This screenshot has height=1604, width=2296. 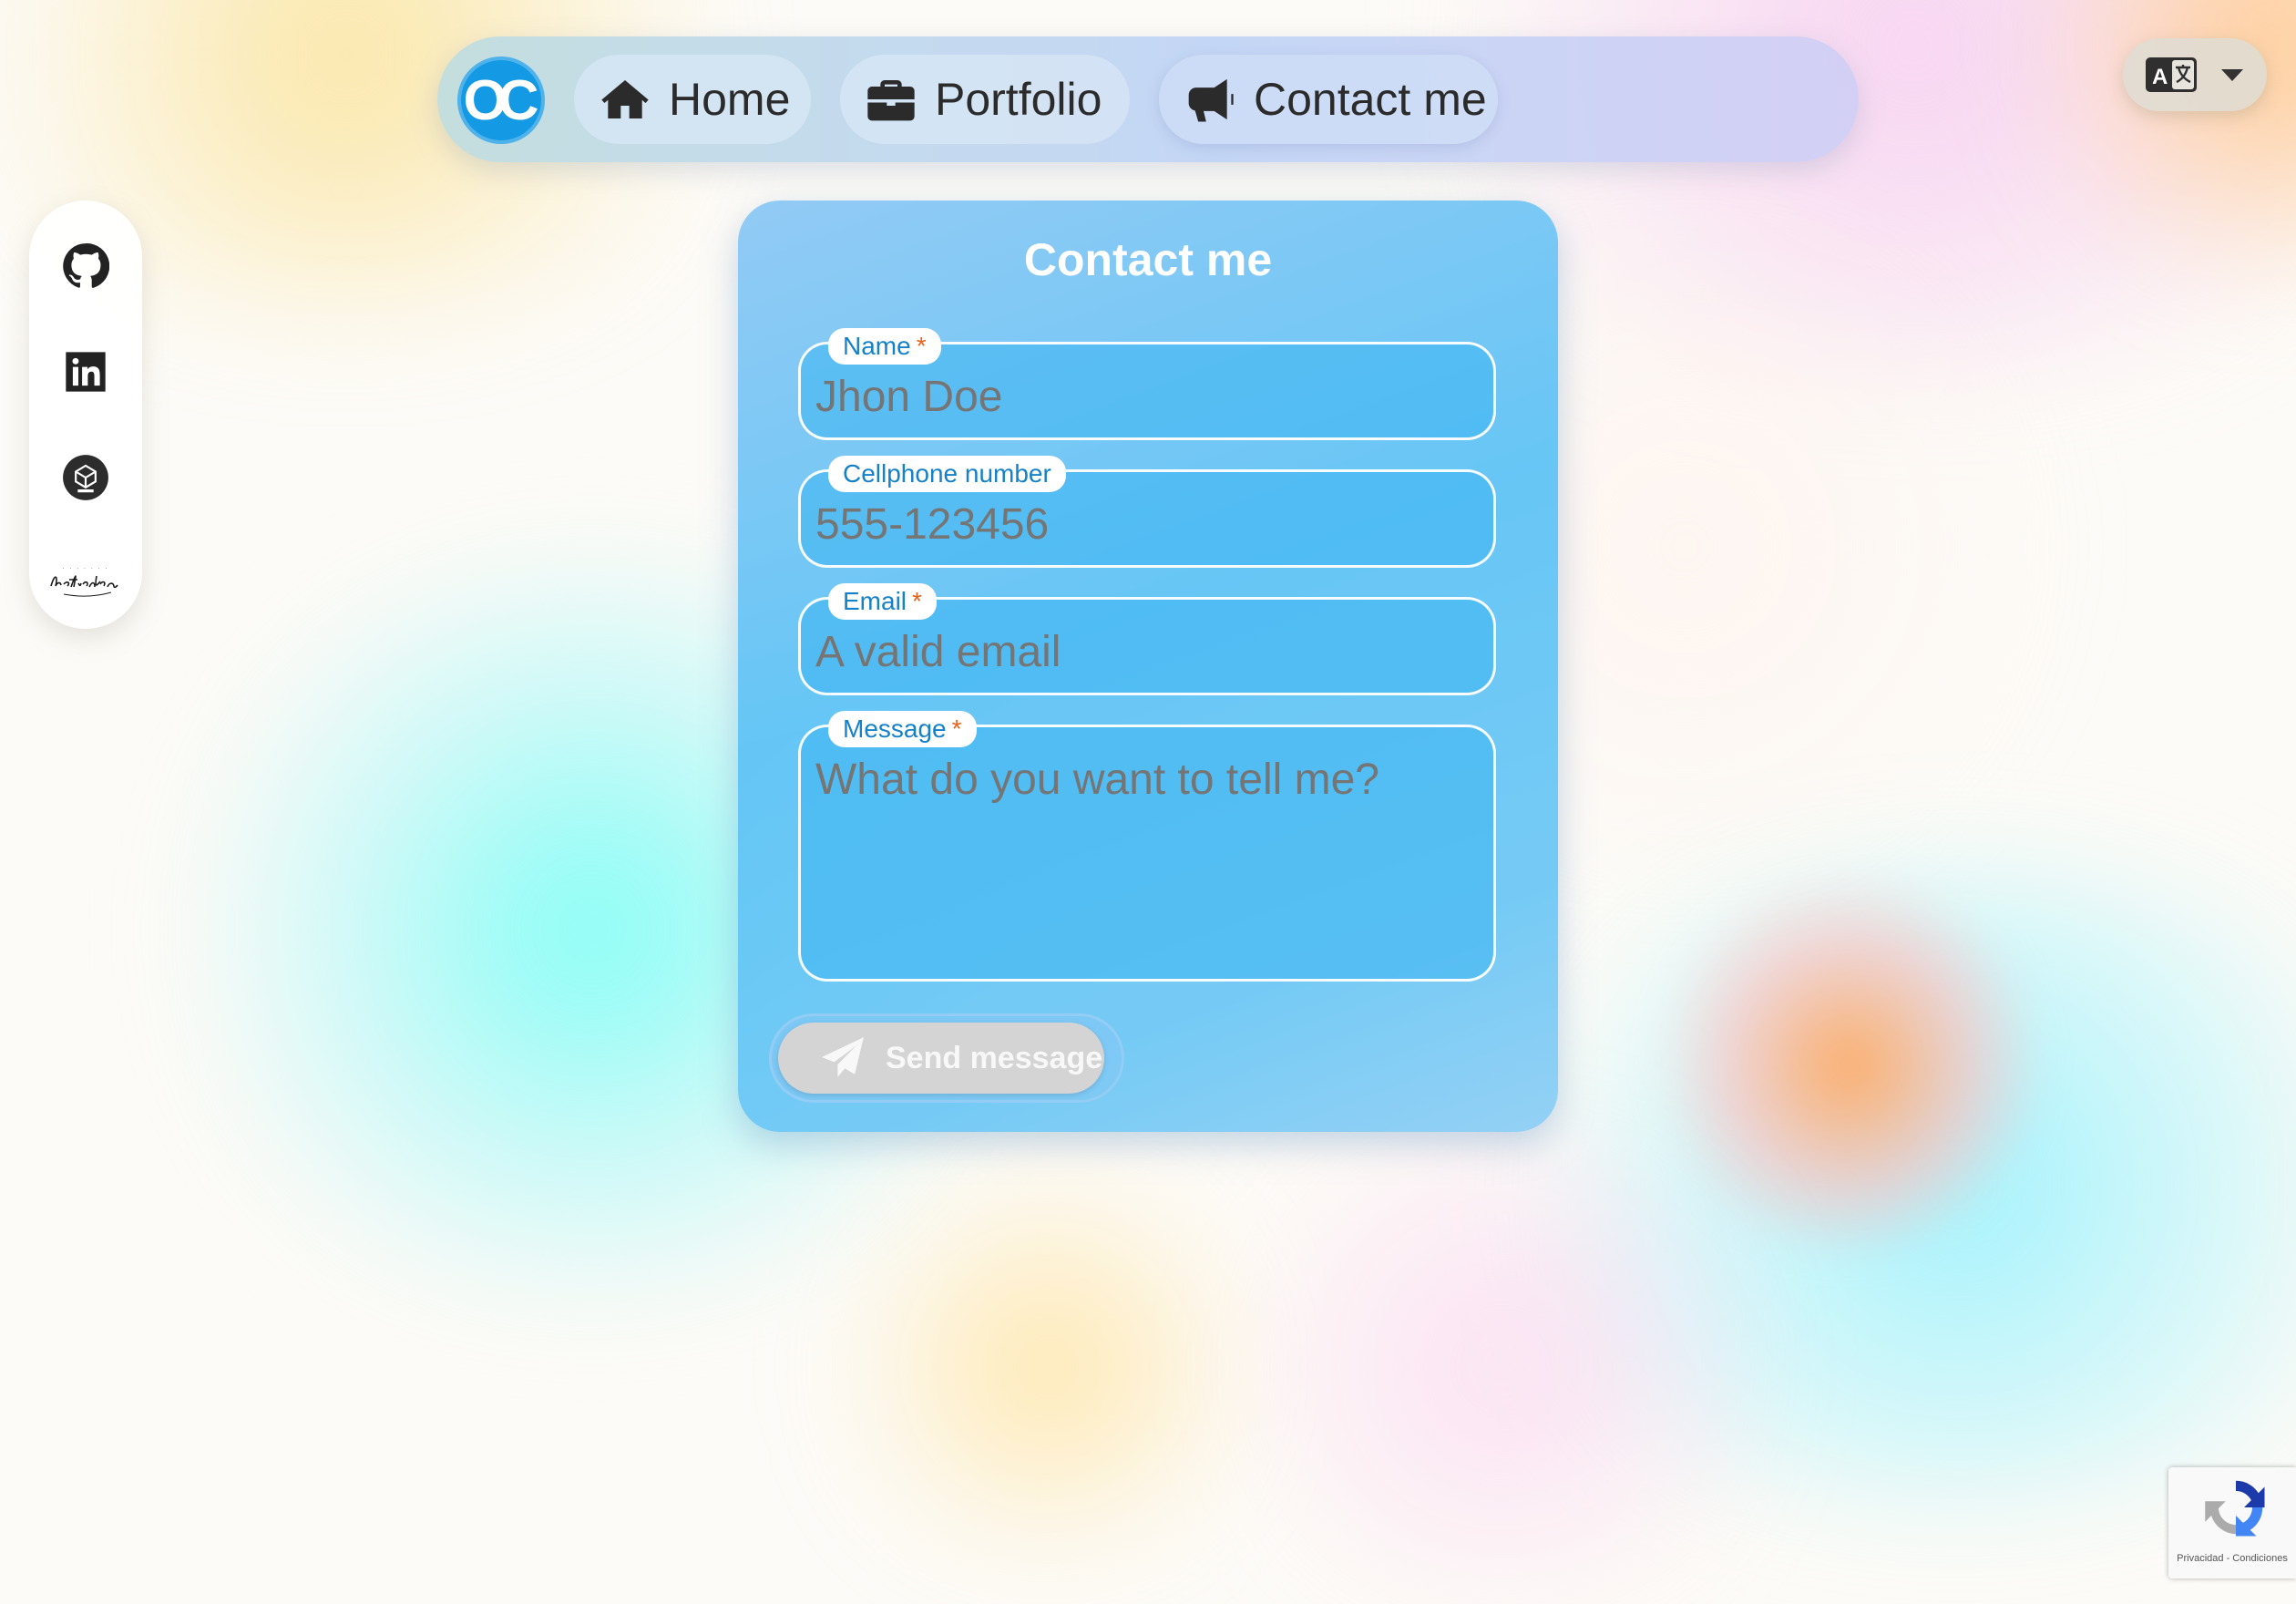 I want to click on phone-field: Cellphone number, so click(x=1147, y=512).